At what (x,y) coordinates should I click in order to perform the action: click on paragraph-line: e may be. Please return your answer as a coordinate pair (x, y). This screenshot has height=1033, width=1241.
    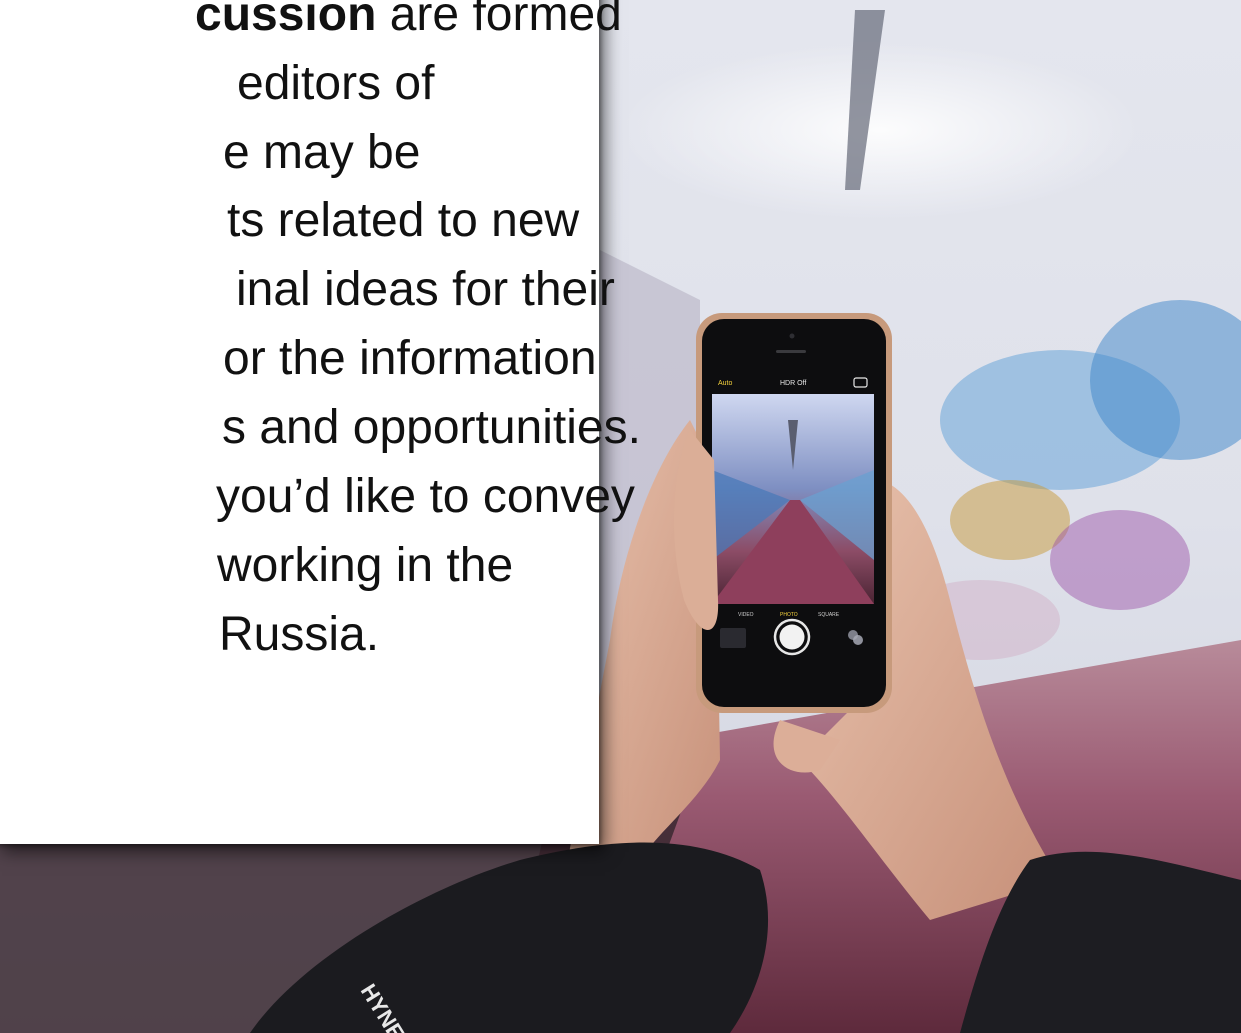
    Looking at the image, I should click on (322, 152).